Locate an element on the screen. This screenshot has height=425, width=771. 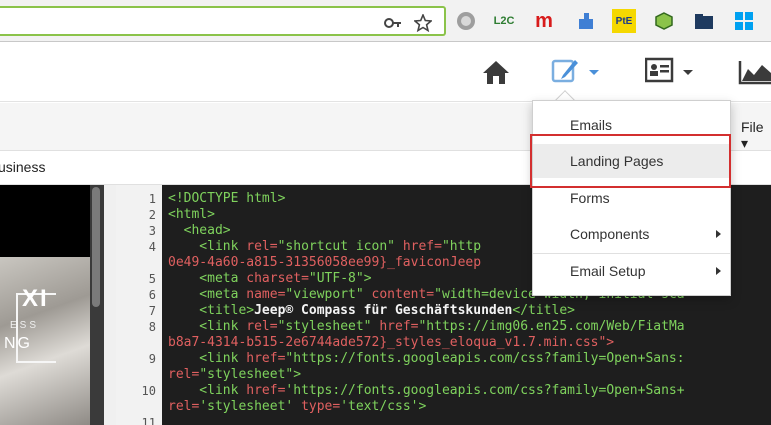
preview-logo-subtext: ESS is located at coordinates (25, 325).